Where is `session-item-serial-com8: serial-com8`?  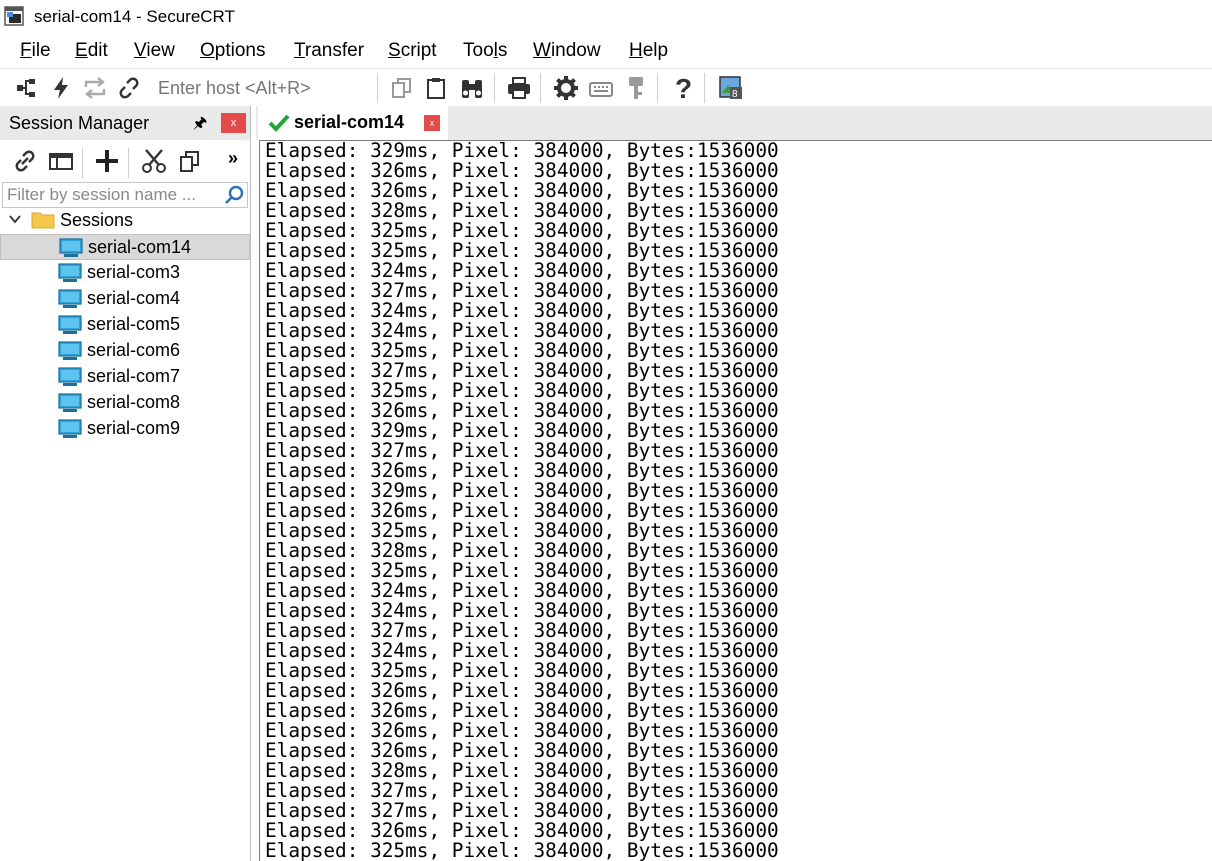 session-item-serial-com8: serial-com8 is located at coordinates (125, 403).